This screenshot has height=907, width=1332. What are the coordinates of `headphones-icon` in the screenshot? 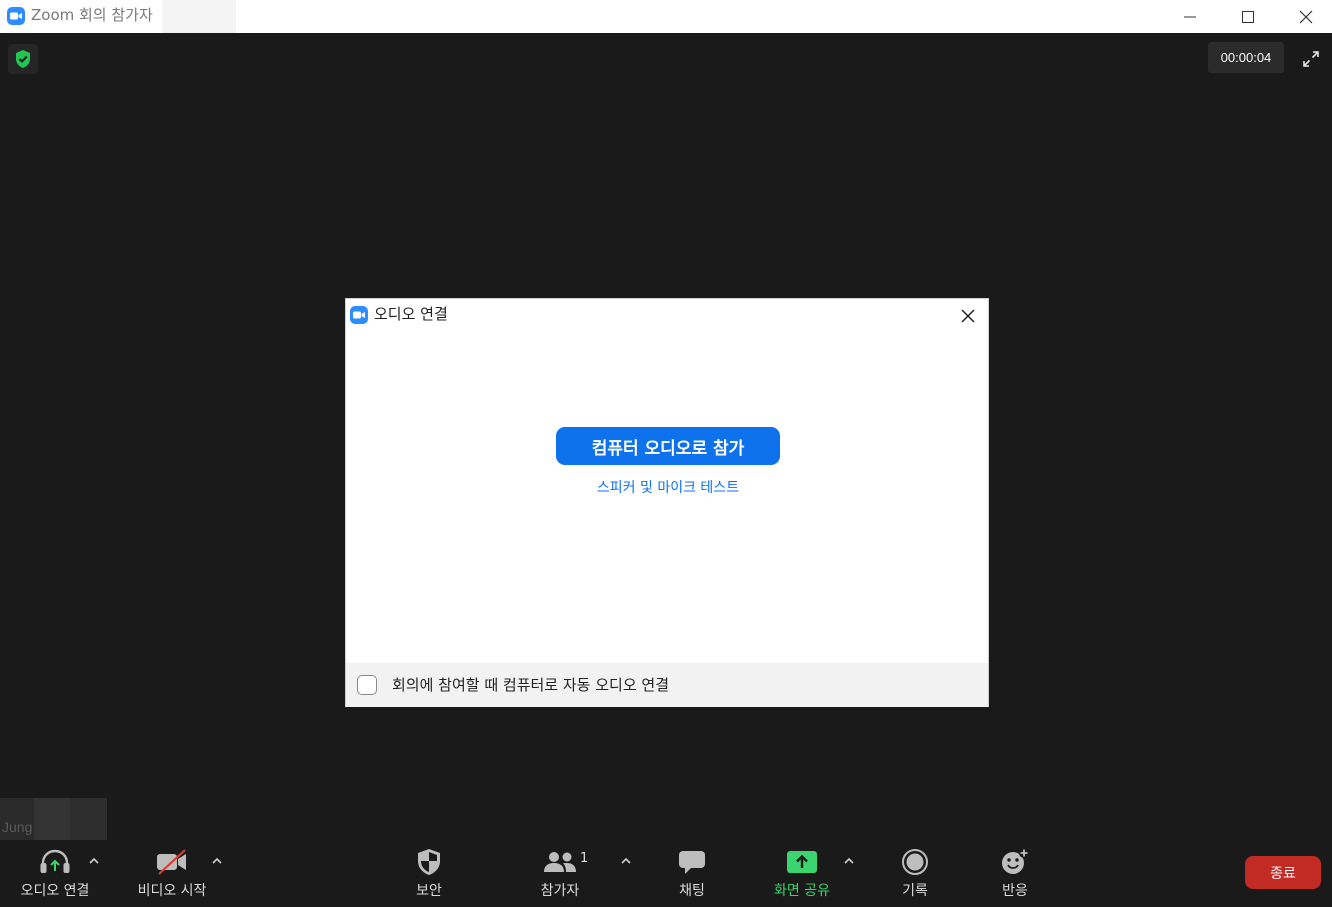 It's located at (55, 861).